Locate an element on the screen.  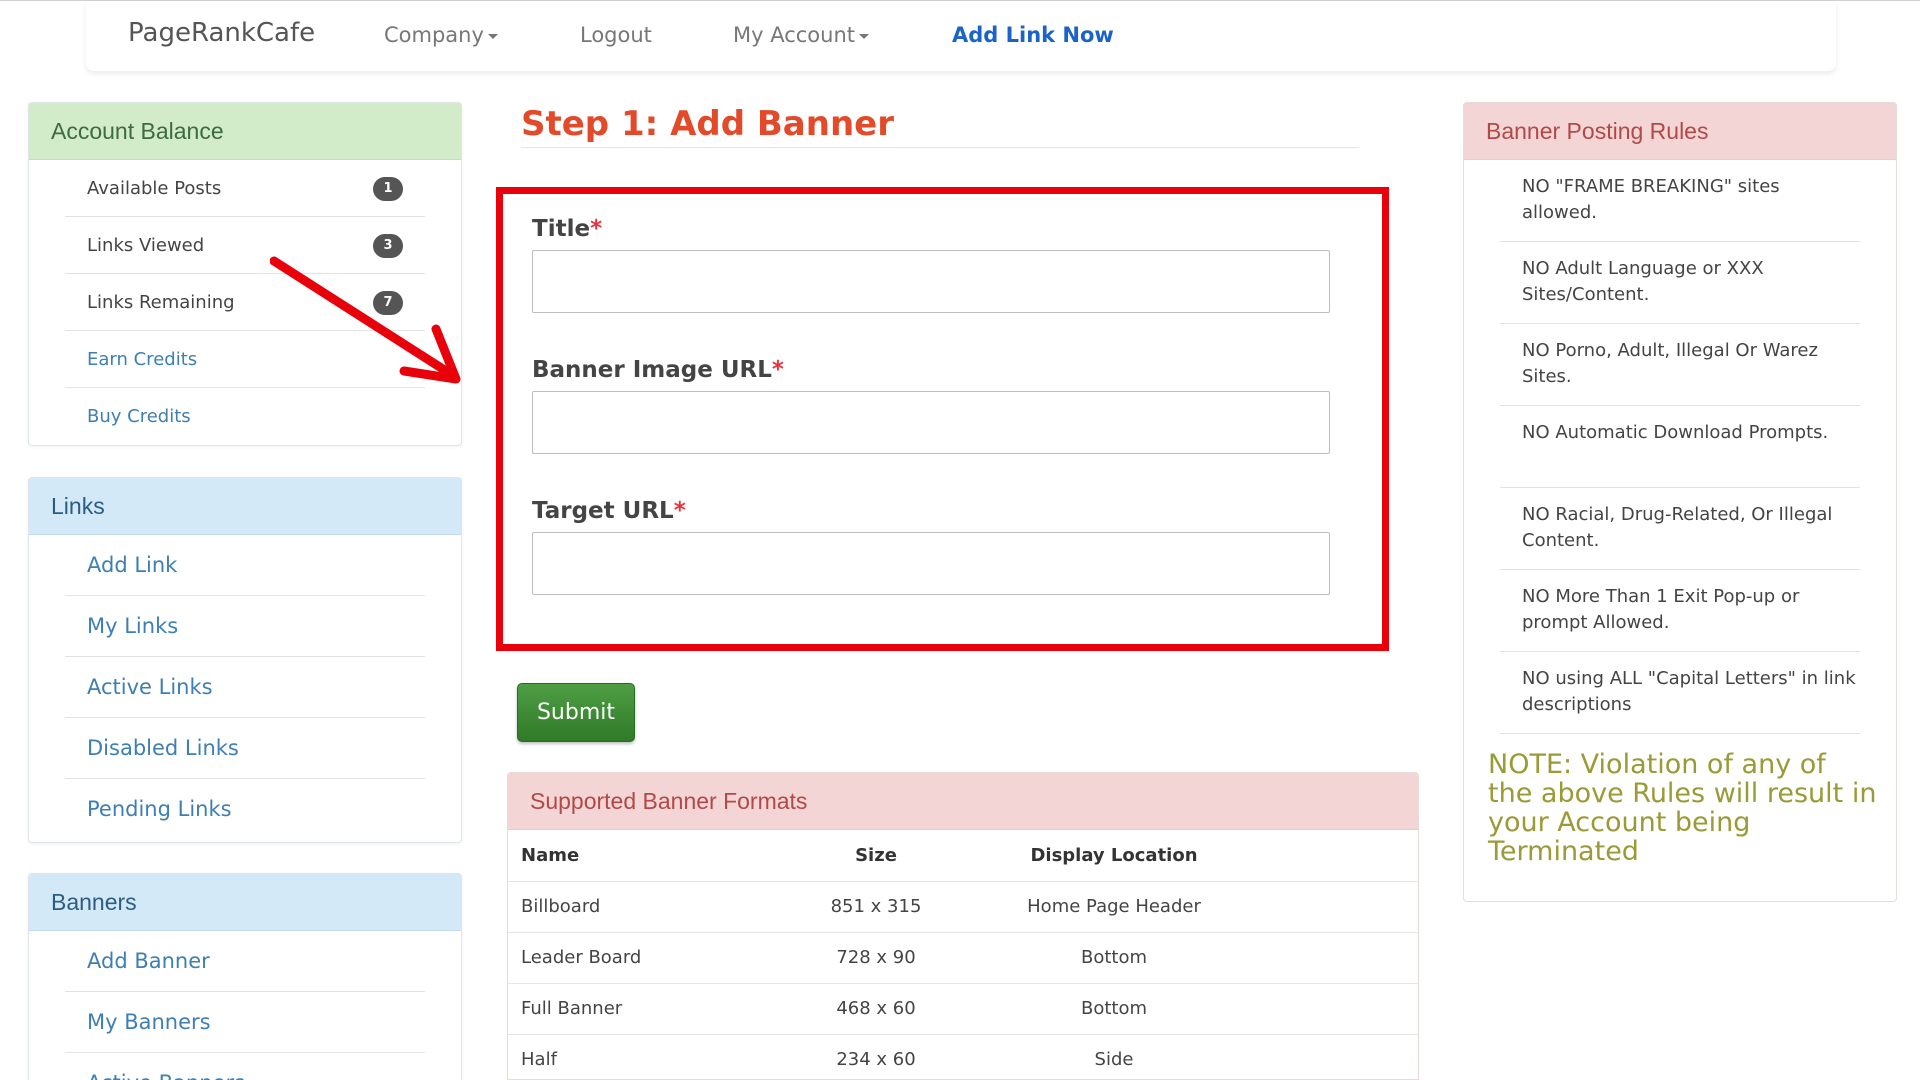
nav-my-account-label: My Account is located at coordinates (794, 35).